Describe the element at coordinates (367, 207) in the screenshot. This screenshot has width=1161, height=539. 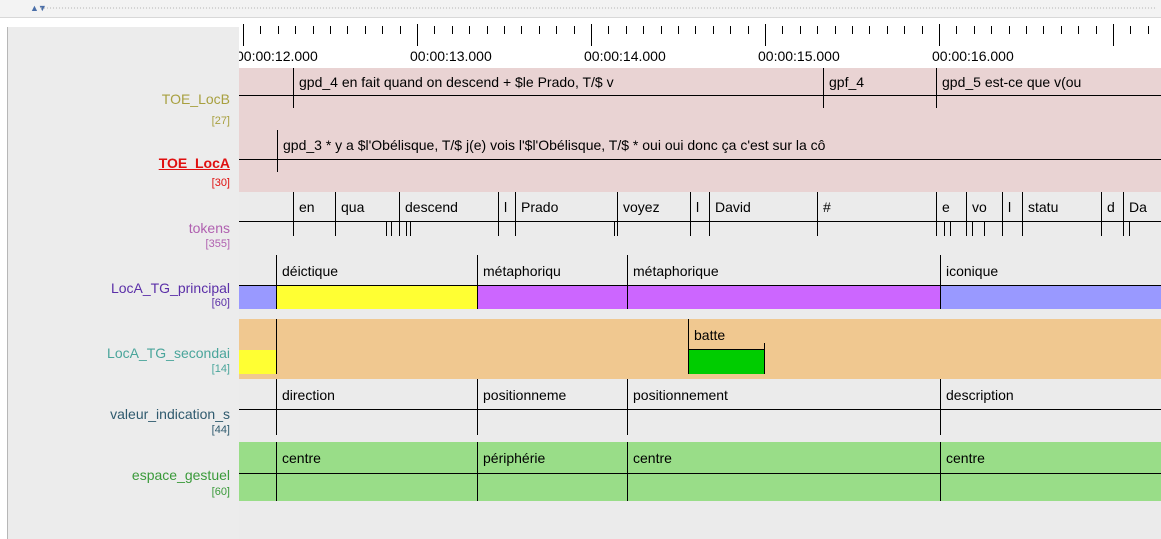
I see `token-annotation: qua` at that location.